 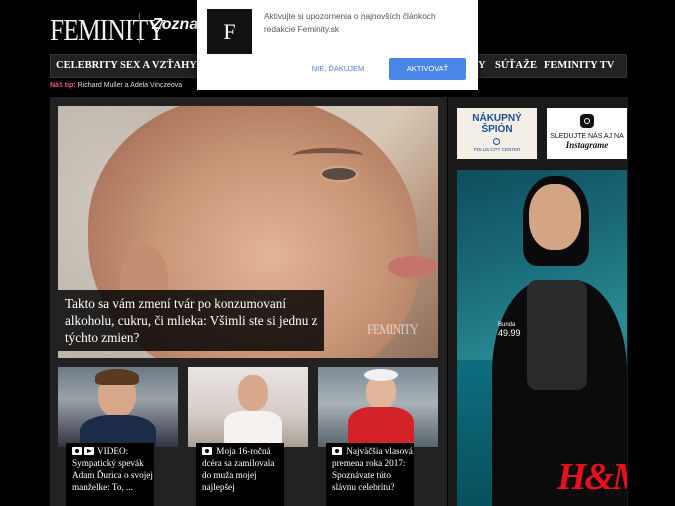 What do you see at coordinates (587, 121) in the screenshot?
I see `instagram-icon` at bounding box center [587, 121].